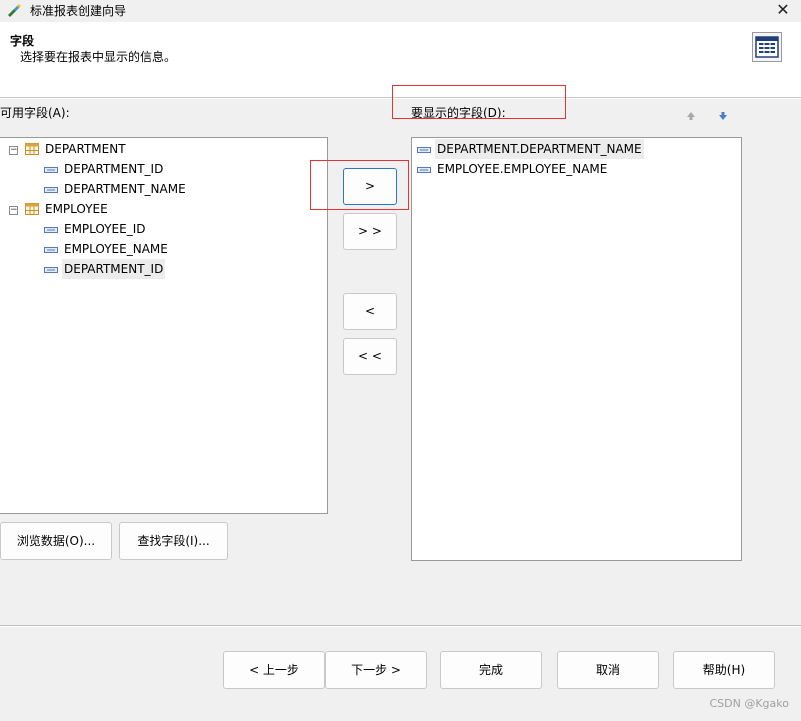 The image size is (801, 721). I want to click on available-fields-label: 可用字段(A):, so click(35, 113).